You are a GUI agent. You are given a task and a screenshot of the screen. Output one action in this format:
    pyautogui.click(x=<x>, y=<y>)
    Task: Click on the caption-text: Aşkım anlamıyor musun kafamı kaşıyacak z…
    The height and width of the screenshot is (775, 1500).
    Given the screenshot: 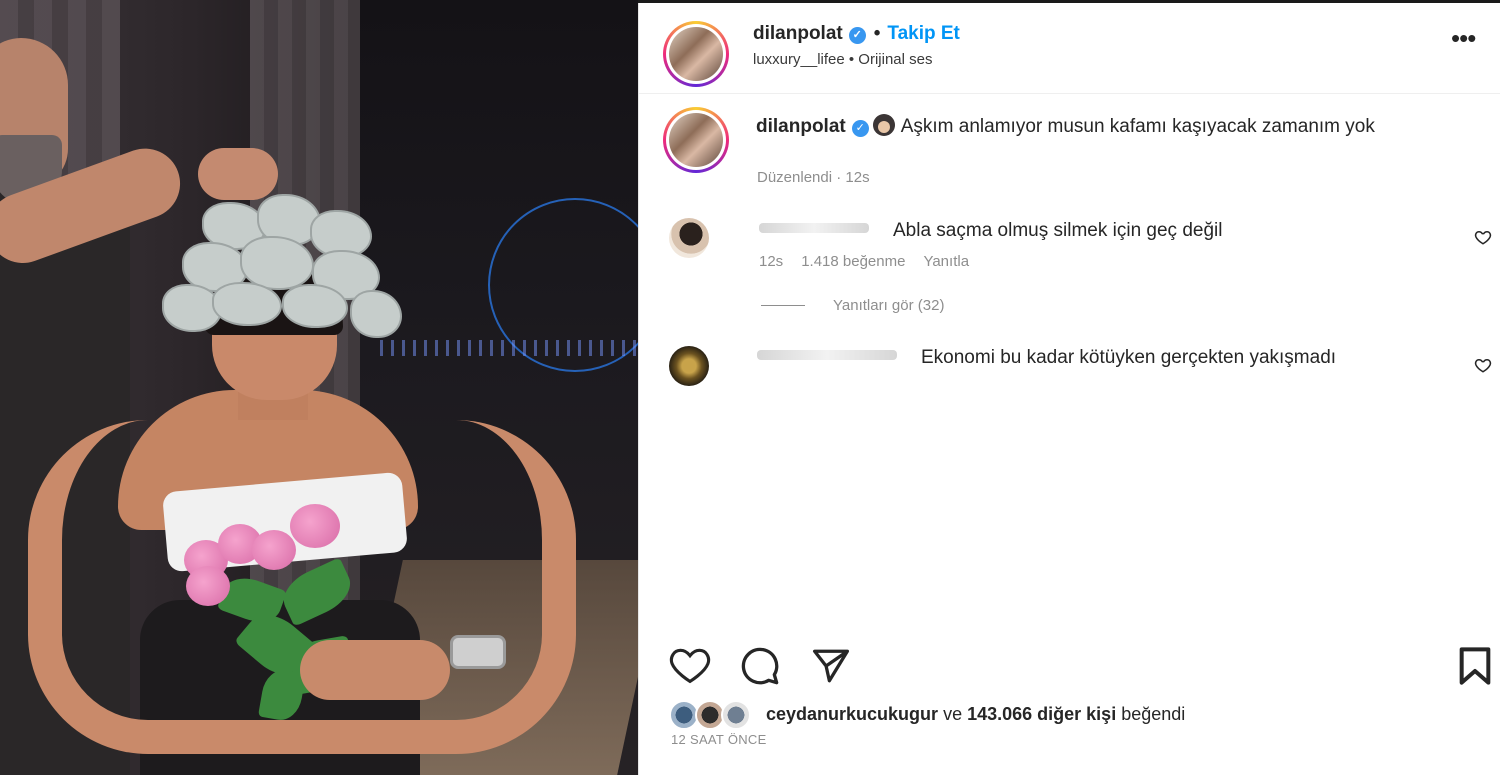 What is the action you would take?
    pyautogui.click(x=1137, y=126)
    